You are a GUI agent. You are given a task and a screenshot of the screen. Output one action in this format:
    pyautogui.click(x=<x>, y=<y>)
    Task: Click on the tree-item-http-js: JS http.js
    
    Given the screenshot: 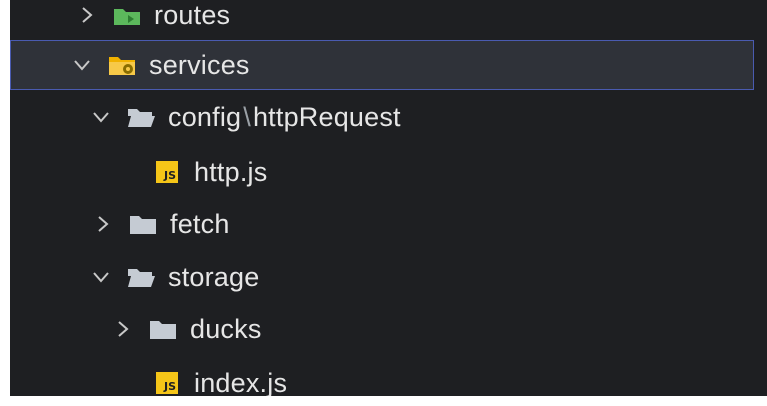 What is the action you would take?
    pyautogui.click(x=382, y=172)
    